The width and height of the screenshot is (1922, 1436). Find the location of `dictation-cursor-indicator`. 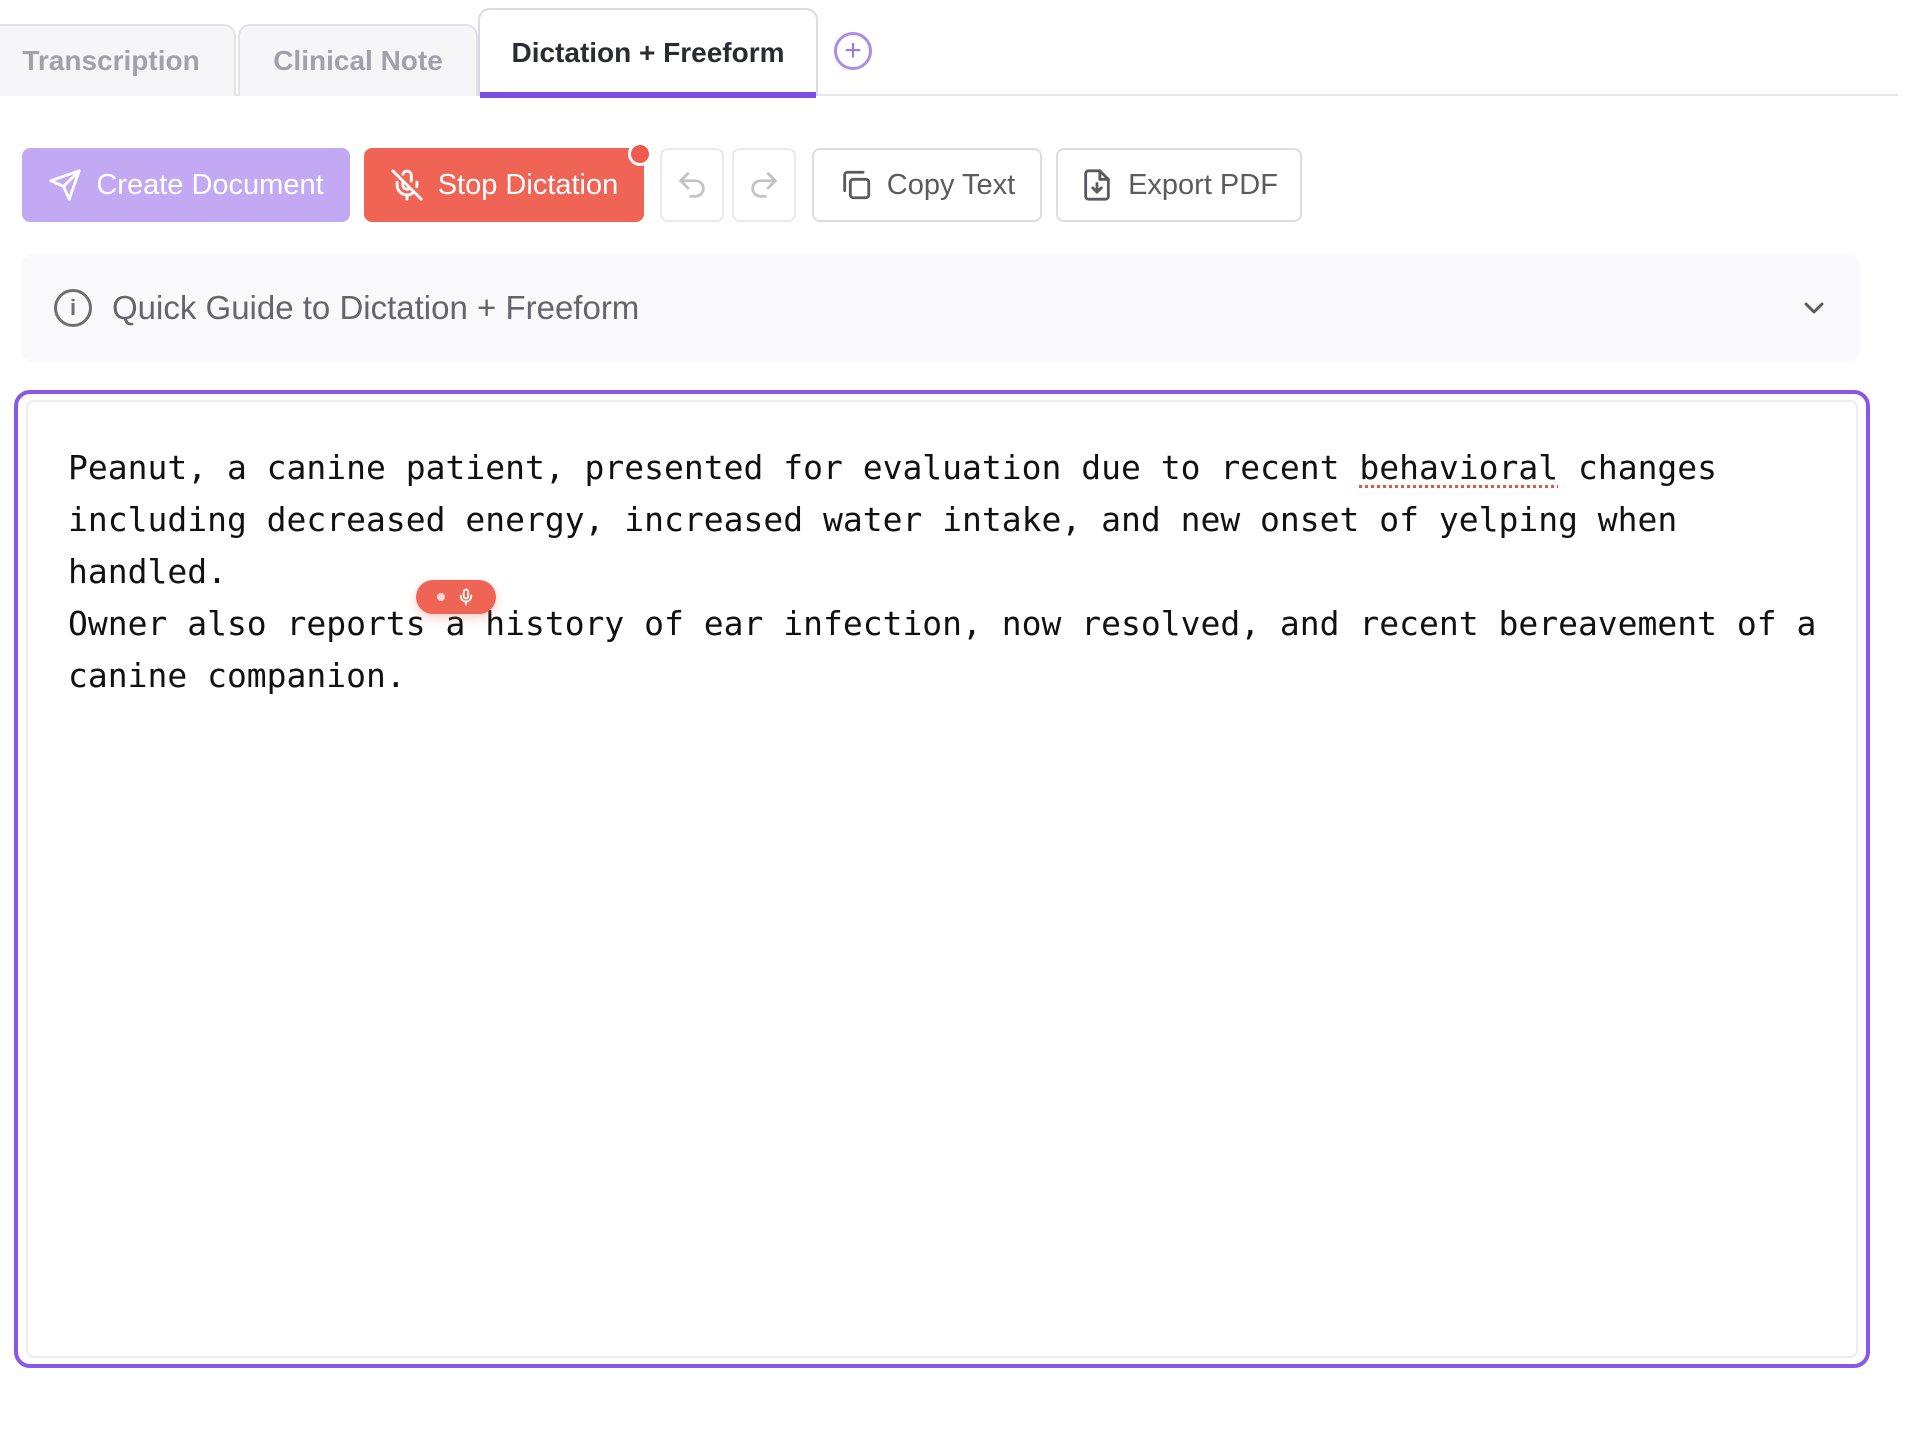

dictation-cursor-indicator is located at coordinates (456, 597).